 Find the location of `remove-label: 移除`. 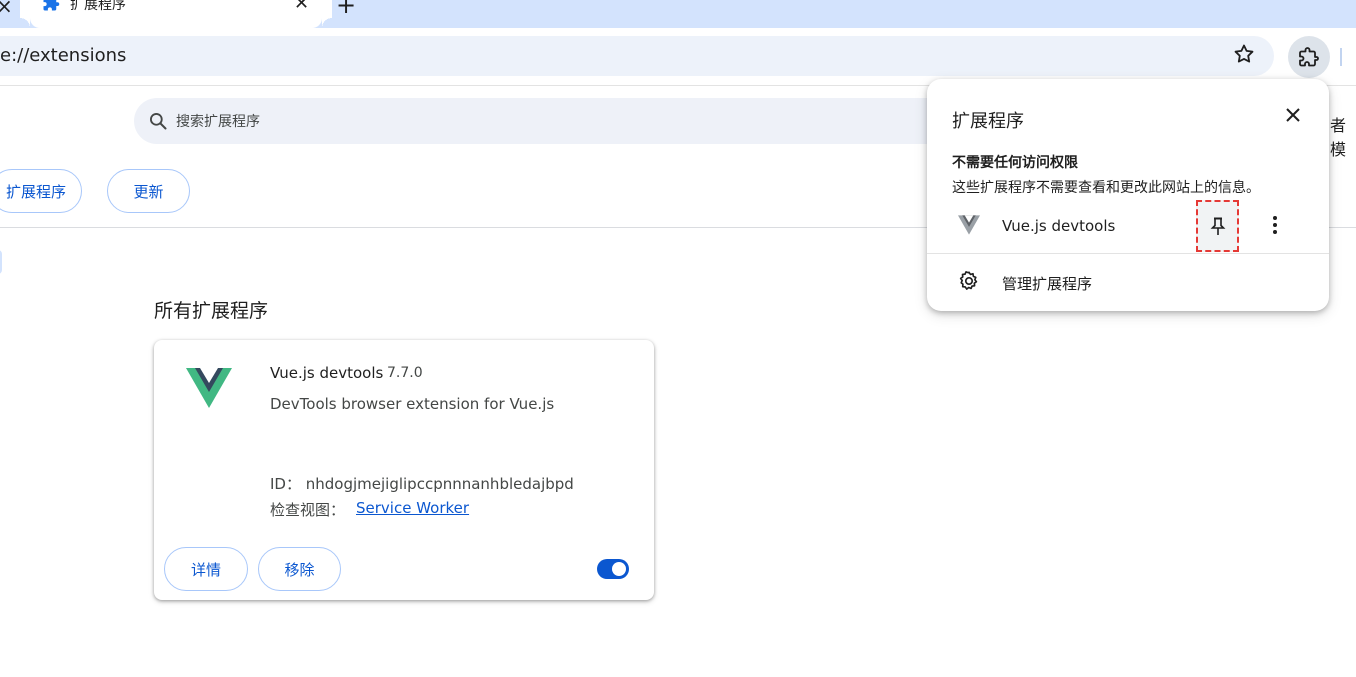

remove-label: 移除 is located at coordinates (299, 569).